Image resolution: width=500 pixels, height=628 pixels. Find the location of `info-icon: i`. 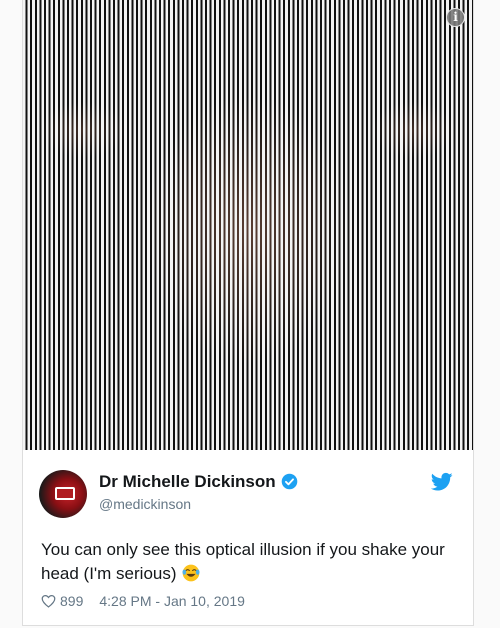

info-icon: i is located at coordinates (455, 17).